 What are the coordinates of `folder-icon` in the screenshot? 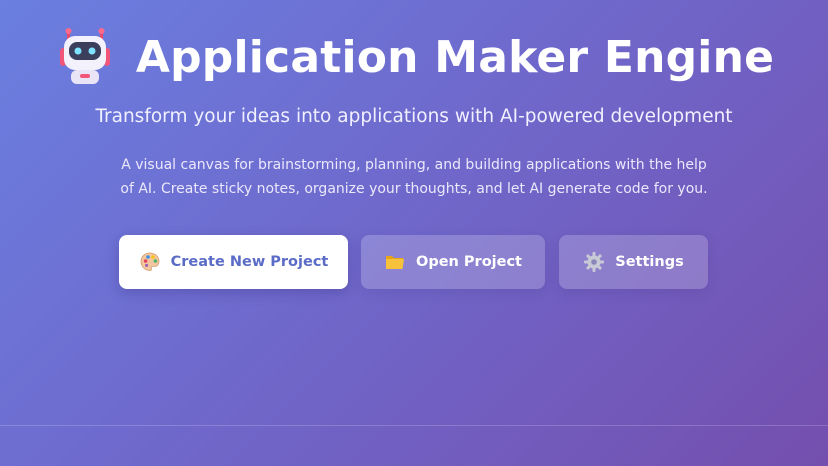 It's located at (395, 262).